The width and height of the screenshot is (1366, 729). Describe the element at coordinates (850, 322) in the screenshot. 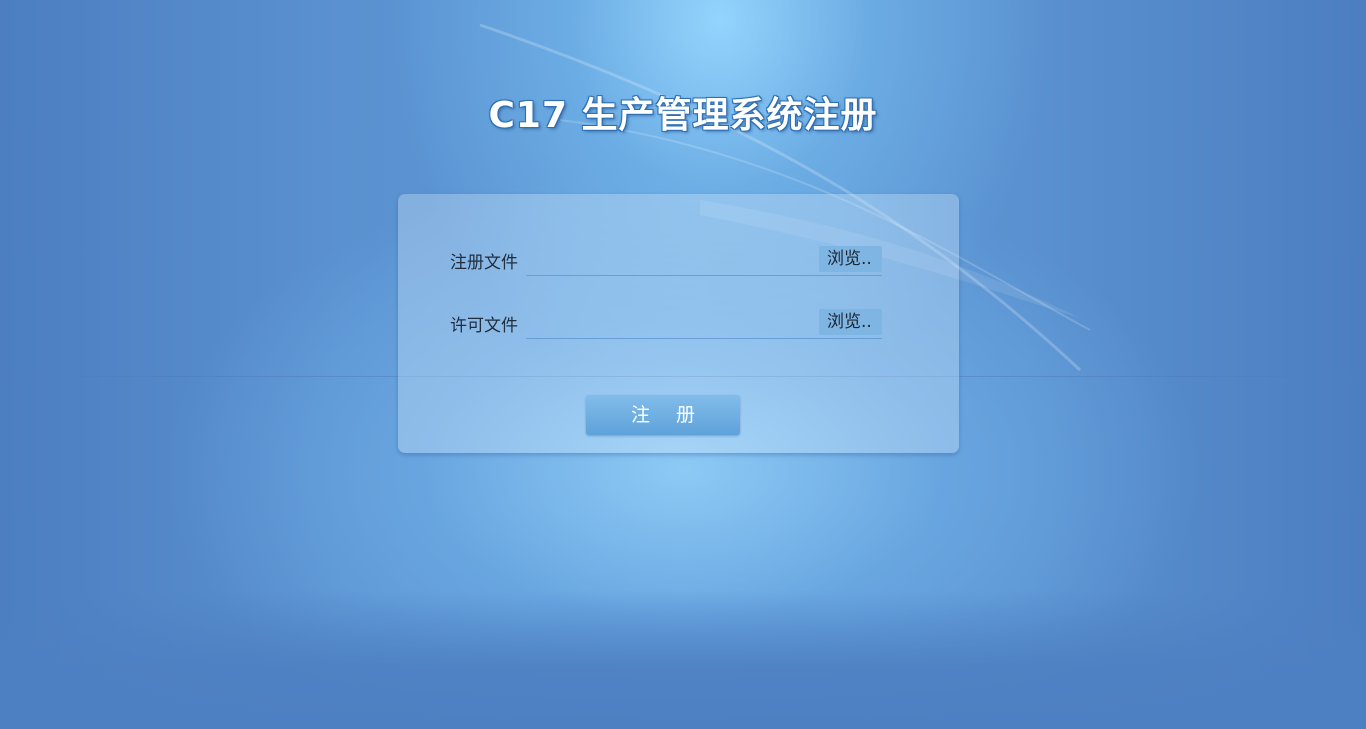

I see `license-file-browse-button: 浏览..` at that location.